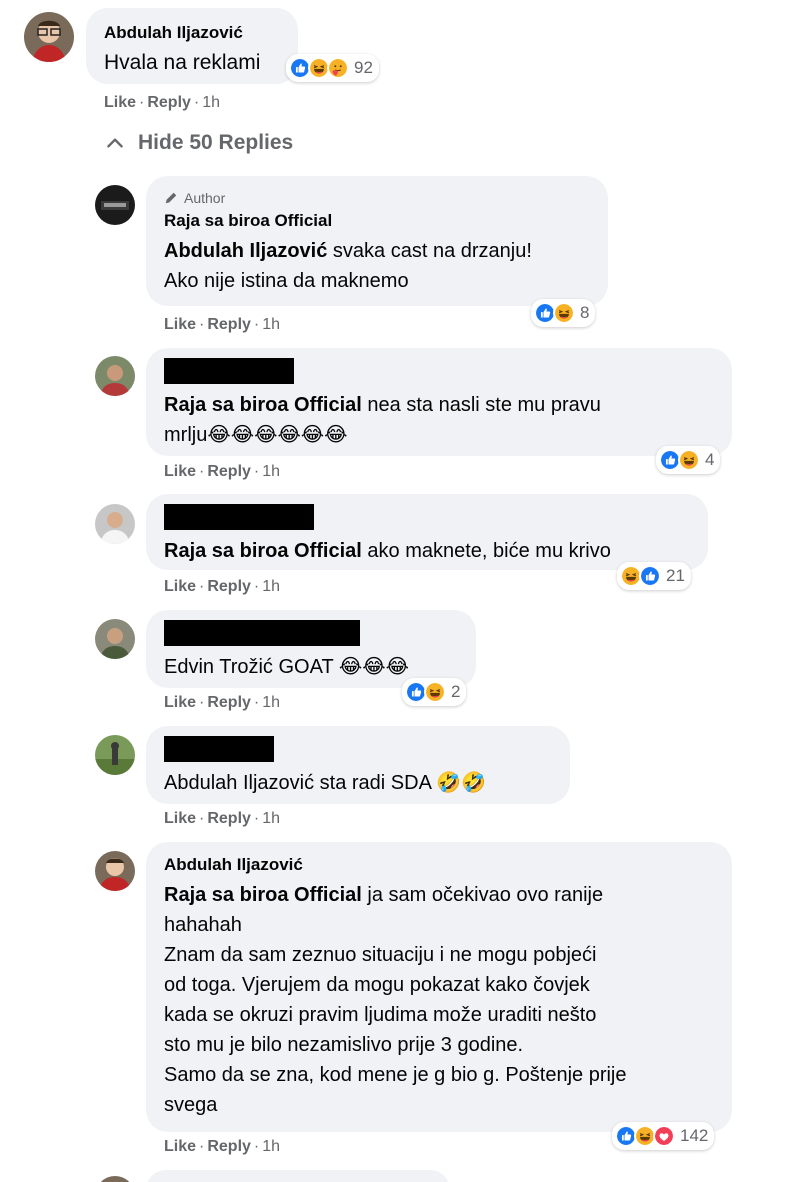 The image size is (800, 1182). I want to click on reply-text-line: mrlju😂😂😂😂😂😂, so click(256, 435).